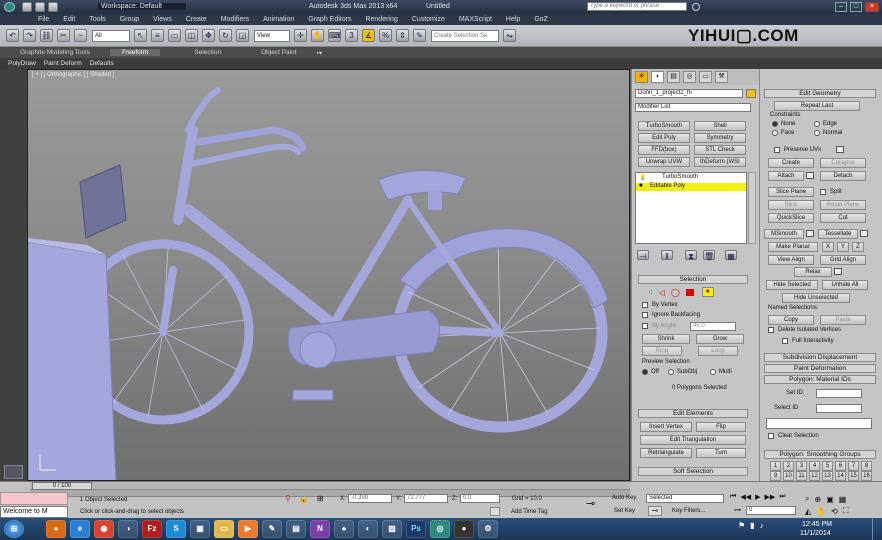 This screenshot has height=540, width=882. I want to click on material-ids-header: Polygon: Material IDs, so click(820, 379).